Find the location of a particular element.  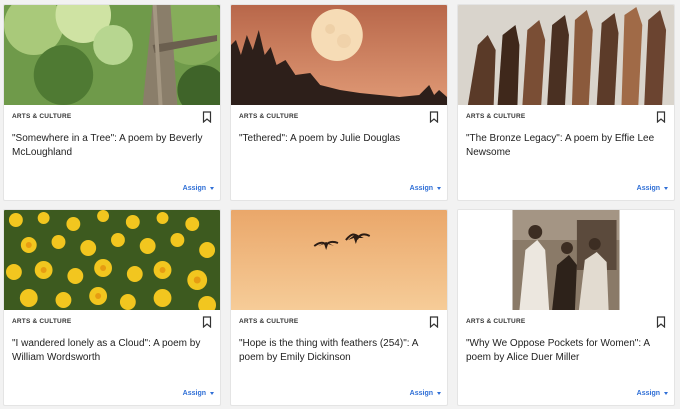

full-moon-photo-icon is located at coordinates (339, 55).